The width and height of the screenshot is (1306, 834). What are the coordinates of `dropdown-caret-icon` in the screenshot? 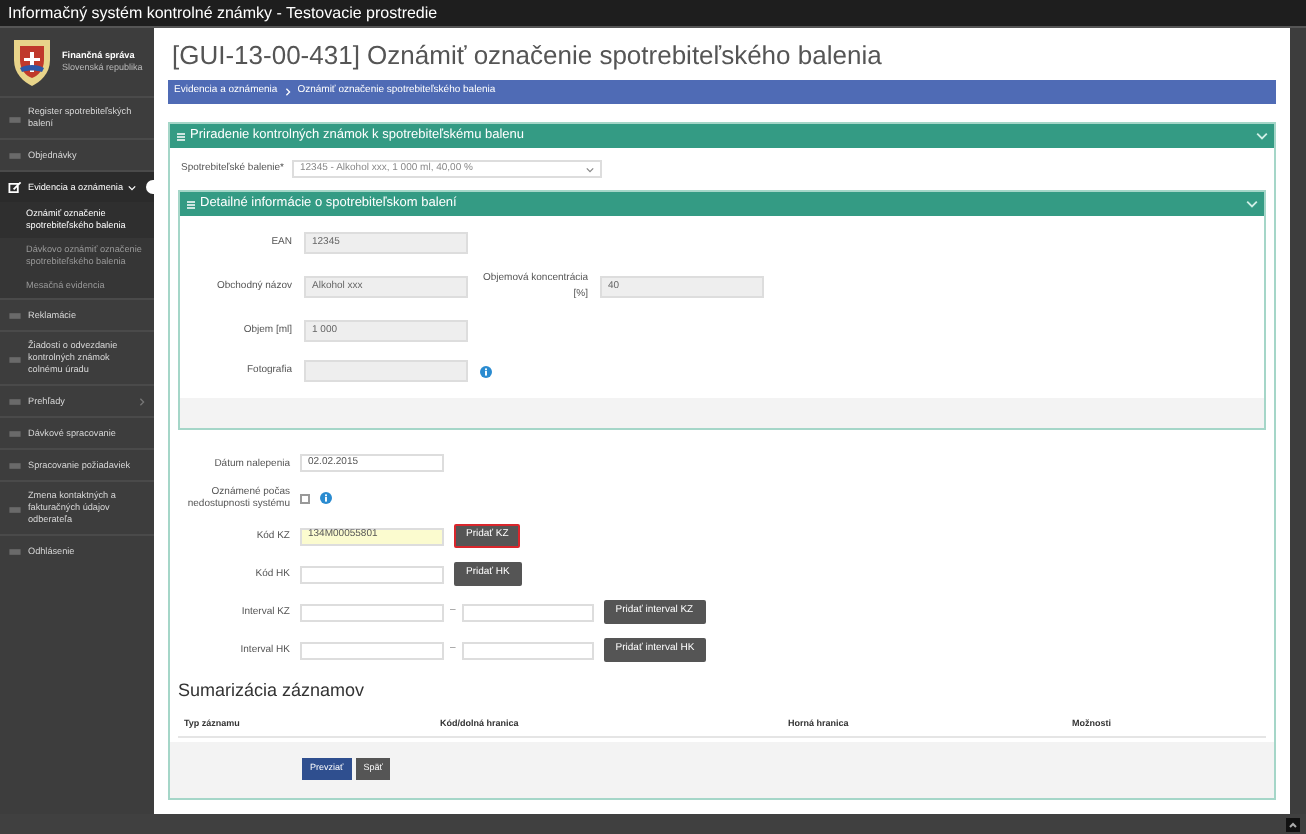 It's located at (590, 169).